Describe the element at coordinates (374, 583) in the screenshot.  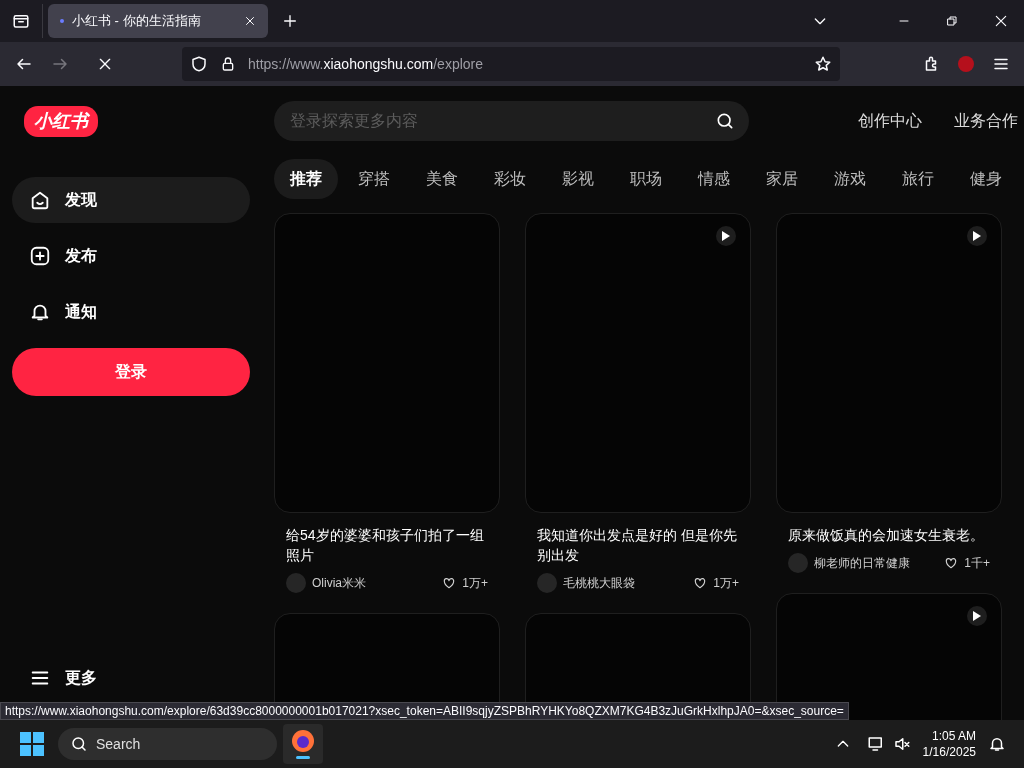
I see `author-name: Olivia米米` at that location.